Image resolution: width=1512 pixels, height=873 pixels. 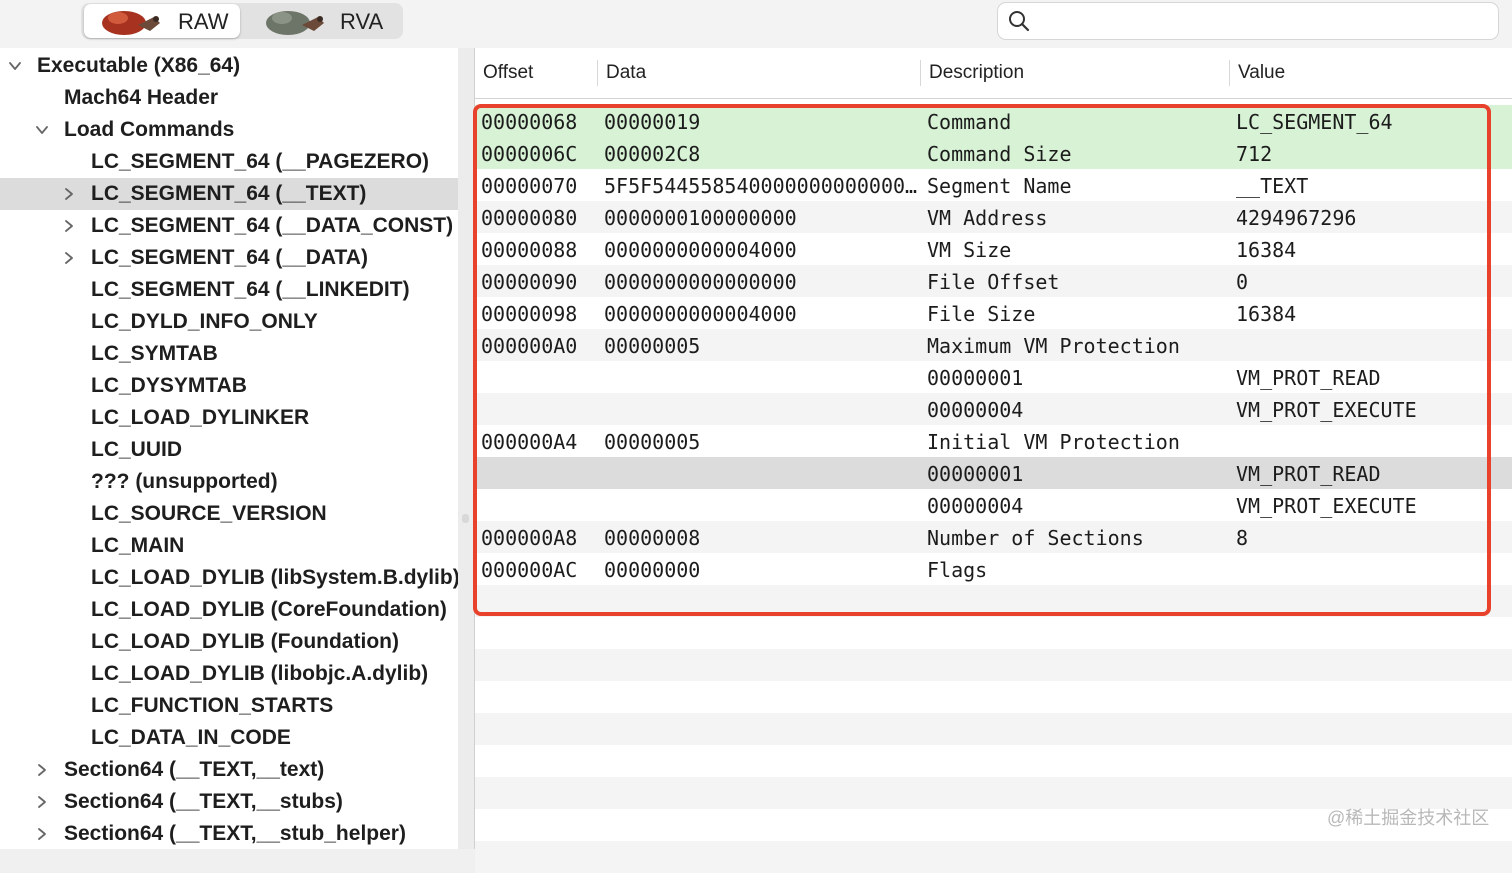 What do you see at coordinates (295, 23) in the screenshot?
I see `rva-mascot-icon` at bounding box center [295, 23].